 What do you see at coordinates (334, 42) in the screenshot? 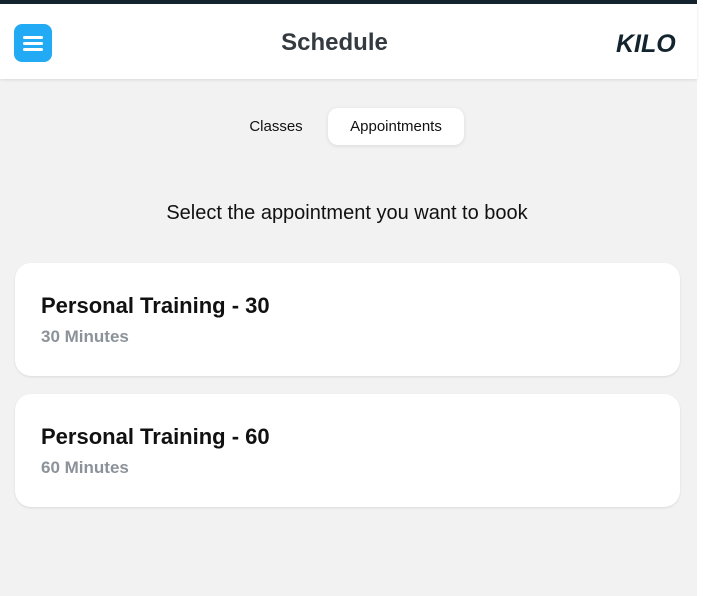
I see `page-title: Schedule` at bounding box center [334, 42].